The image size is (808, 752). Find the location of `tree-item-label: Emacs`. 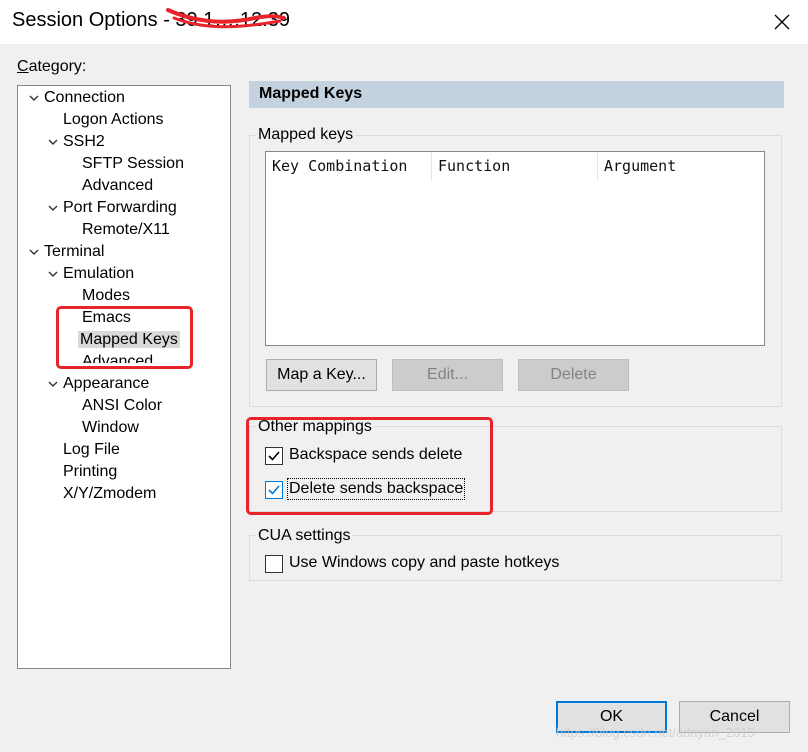

tree-item-label: Emacs is located at coordinates (106, 317).